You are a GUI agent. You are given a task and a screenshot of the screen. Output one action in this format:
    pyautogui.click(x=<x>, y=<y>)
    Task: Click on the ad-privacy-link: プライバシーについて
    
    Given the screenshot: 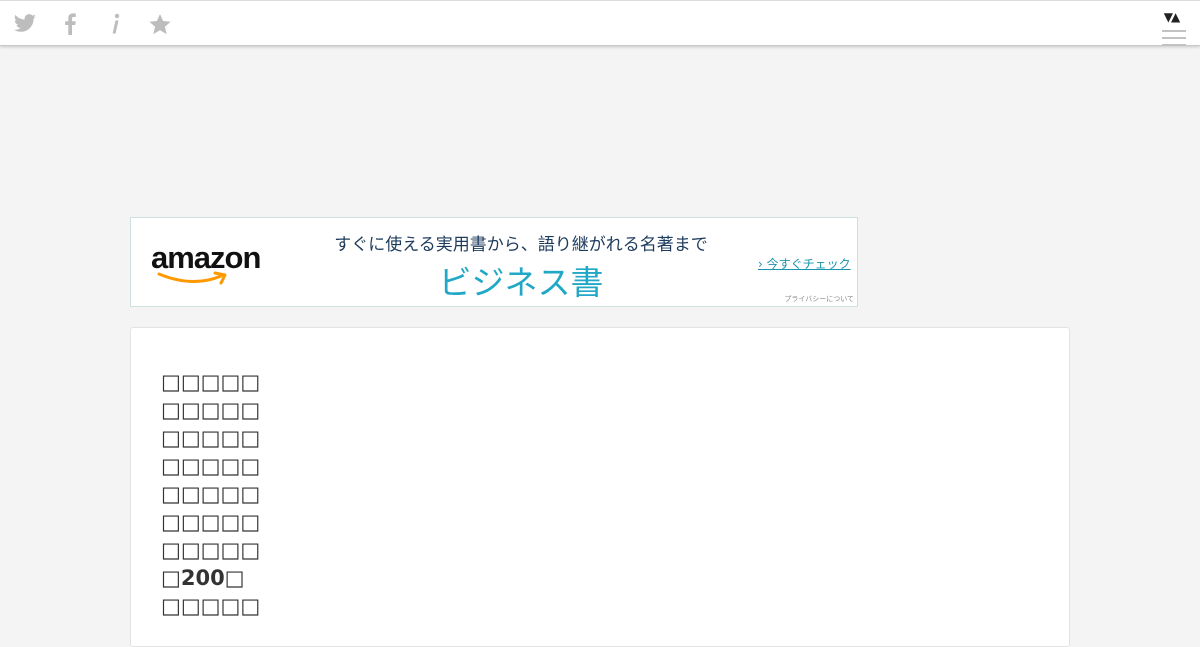 What is the action you would take?
    pyautogui.click(x=819, y=299)
    